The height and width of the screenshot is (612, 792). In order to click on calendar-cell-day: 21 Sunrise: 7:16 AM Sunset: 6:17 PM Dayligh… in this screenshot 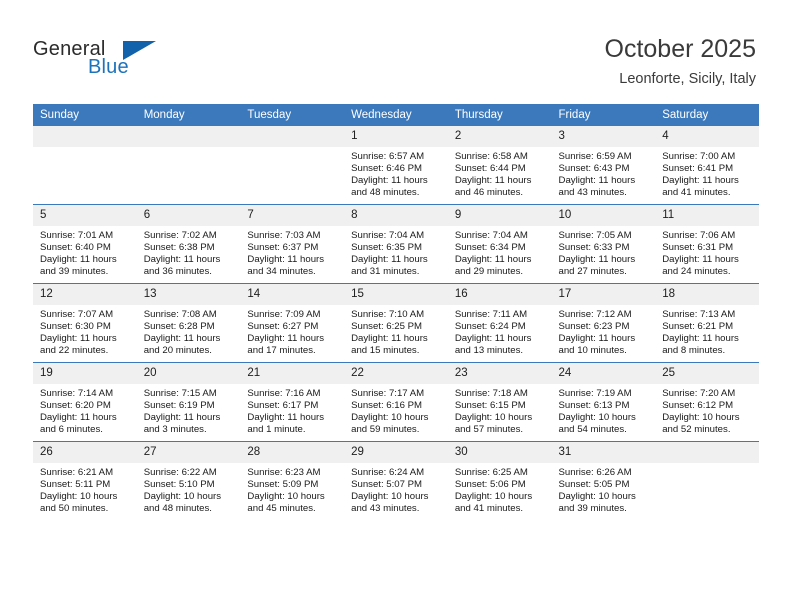, I will do `click(292, 402)`.